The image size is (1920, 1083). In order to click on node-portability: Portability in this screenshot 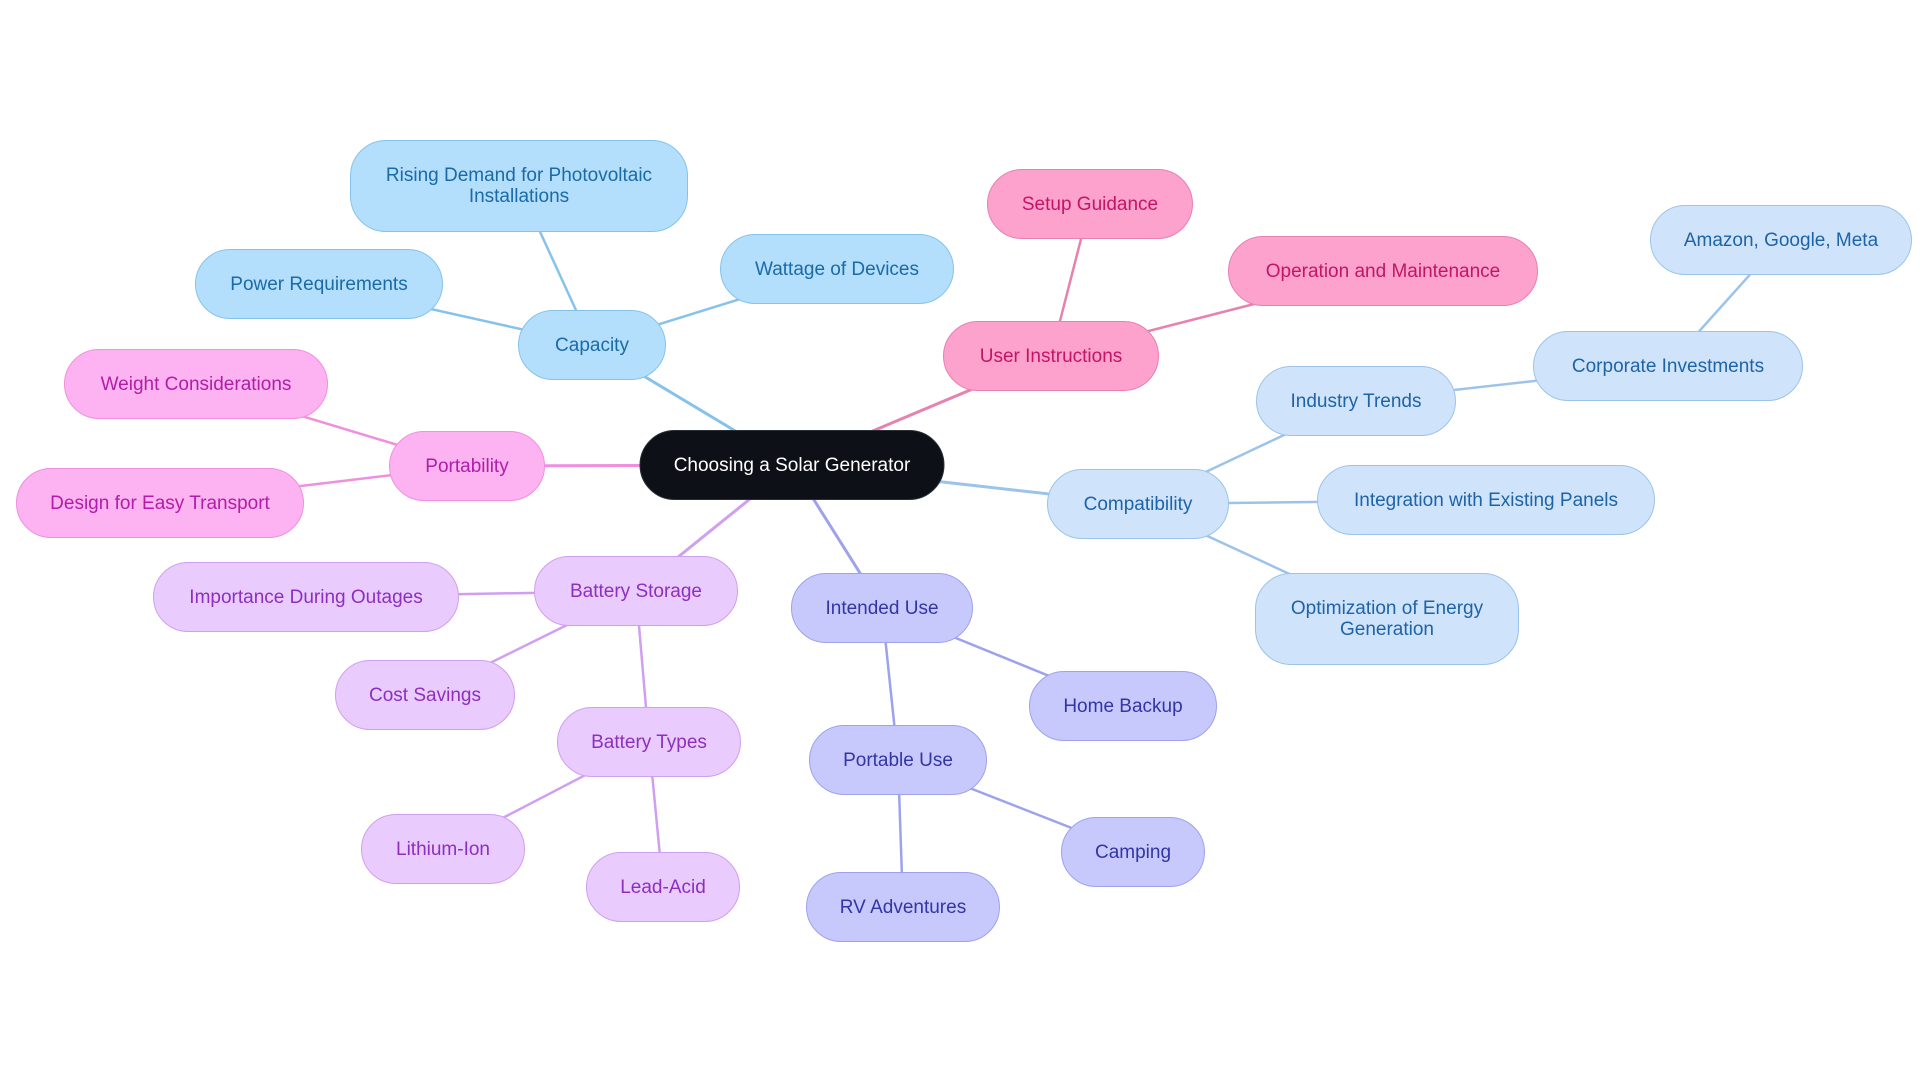, I will do `click(467, 466)`.